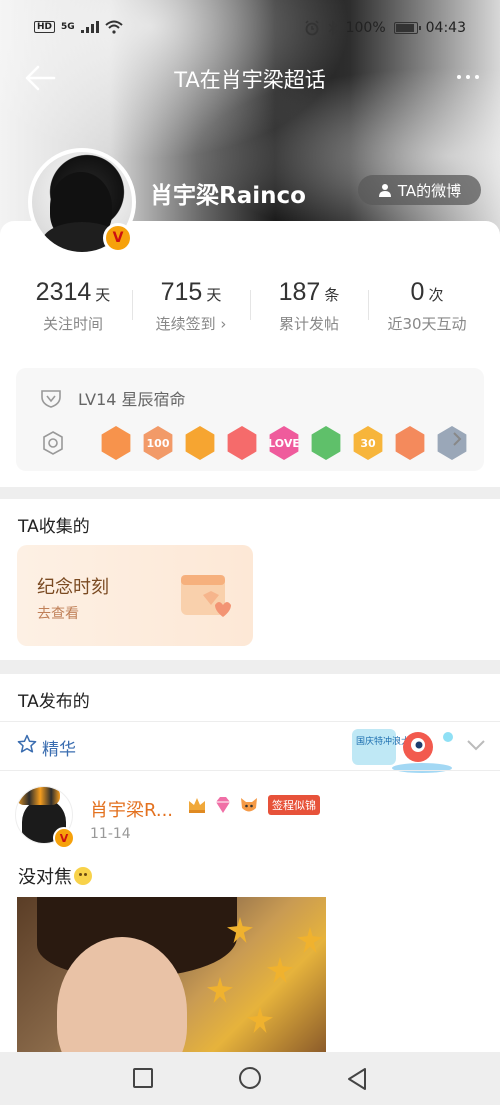 The image size is (500, 1105). I want to click on level-row: LV14 星辰宿命, so click(113, 398).